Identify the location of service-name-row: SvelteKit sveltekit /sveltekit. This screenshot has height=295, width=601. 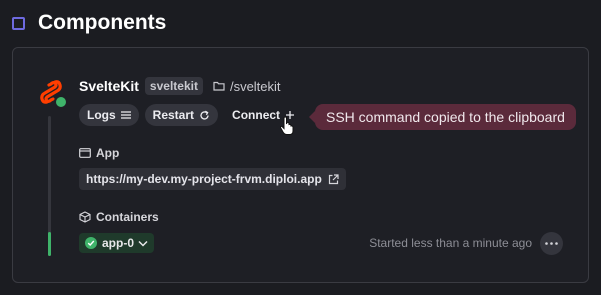
(180, 86).